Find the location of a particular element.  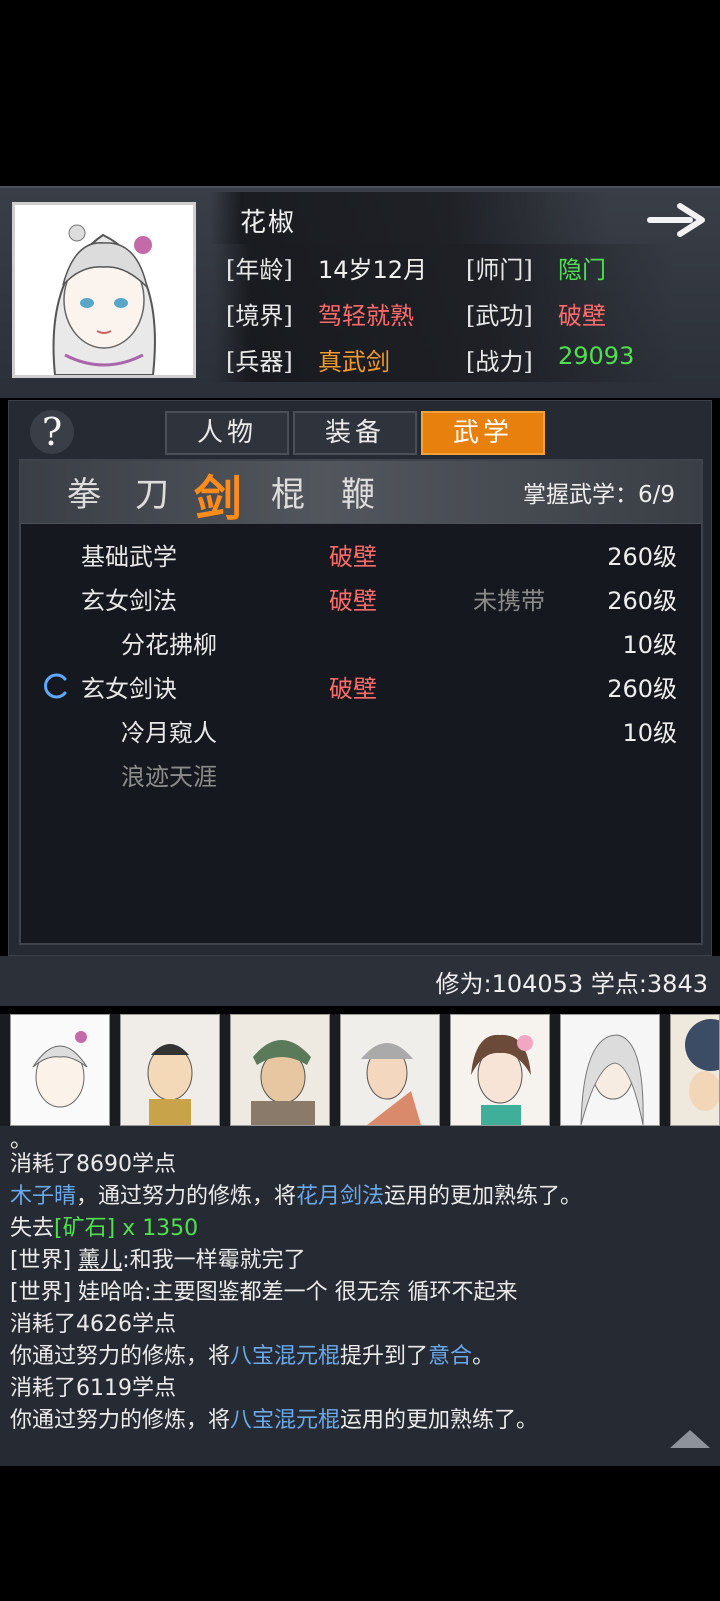

skill-name: 分花拂柳 is located at coordinates (169, 645).